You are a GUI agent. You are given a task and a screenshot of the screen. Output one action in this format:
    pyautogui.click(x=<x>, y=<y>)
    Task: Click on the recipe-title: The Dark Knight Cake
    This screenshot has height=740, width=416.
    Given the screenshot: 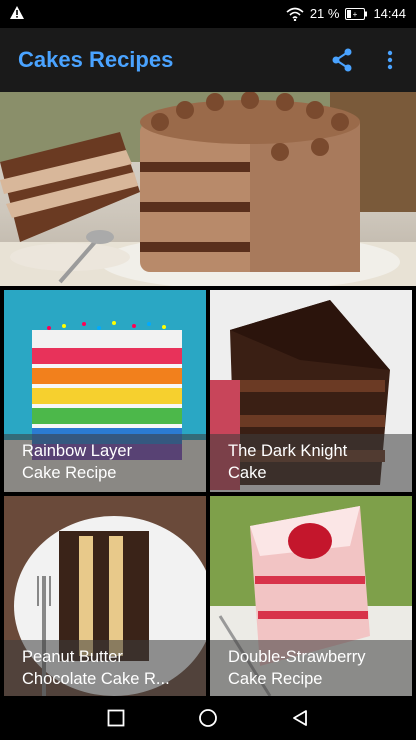 What is the action you would take?
    pyautogui.click(x=288, y=462)
    